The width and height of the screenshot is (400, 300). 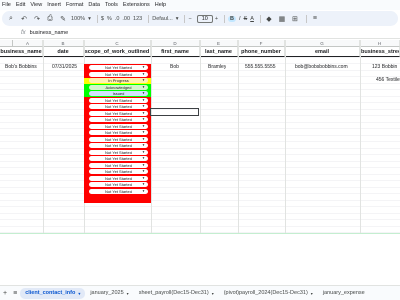 I want to click on redo-icon: ↷, so click(x=37, y=19).